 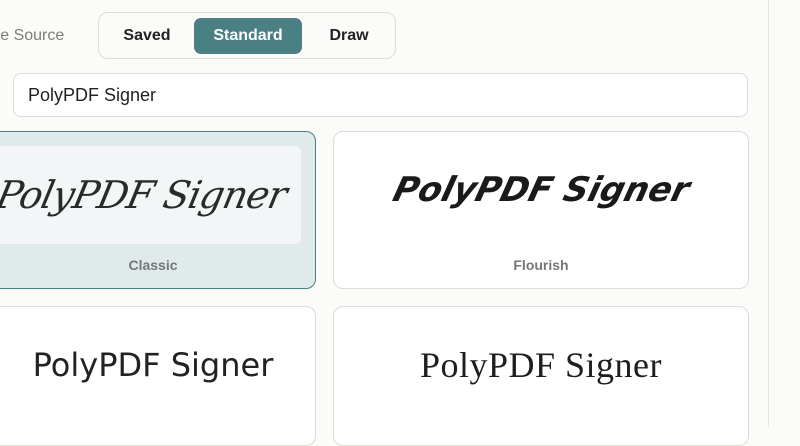 What do you see at coordinates (784, 213) in the screenshot?
I see `side-gutter` at bounding box center [784, 213].